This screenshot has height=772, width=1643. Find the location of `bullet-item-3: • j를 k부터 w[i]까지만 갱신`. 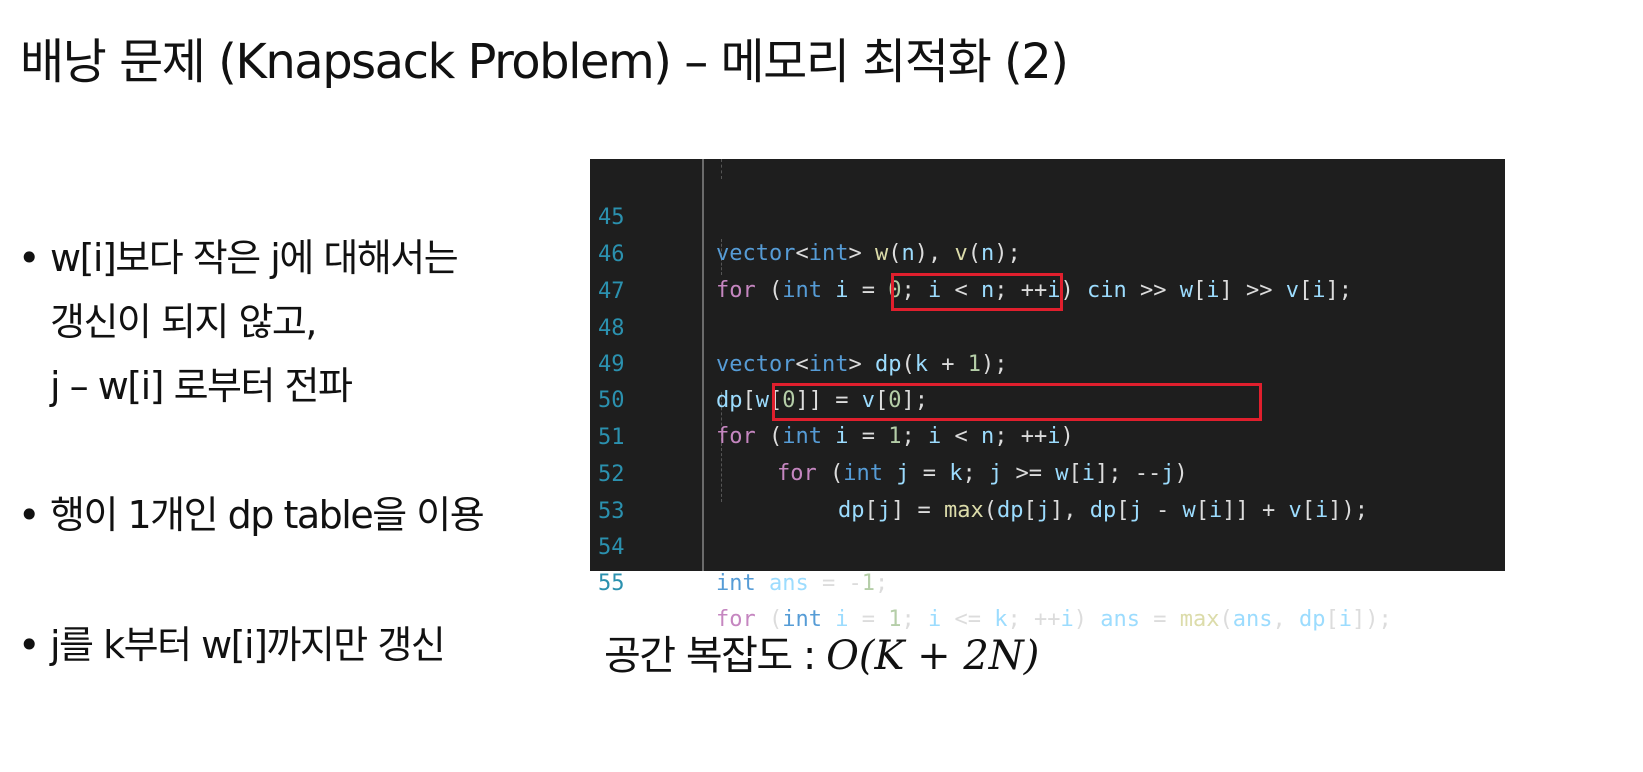

bullet-item-3: • j를 k부터 w[i]까지만 갱신 is located at coordinates (232, 645).